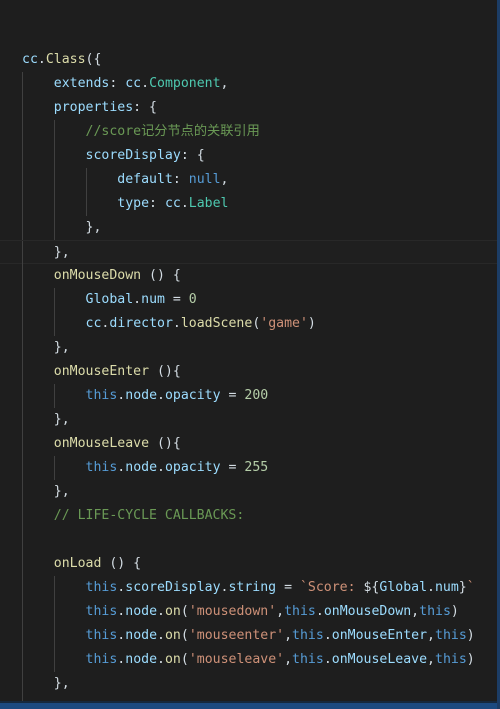  Describe the element at coordinates (248, 156) in the screenshot. I see `code-line: scoreDisplay: {` at that location.